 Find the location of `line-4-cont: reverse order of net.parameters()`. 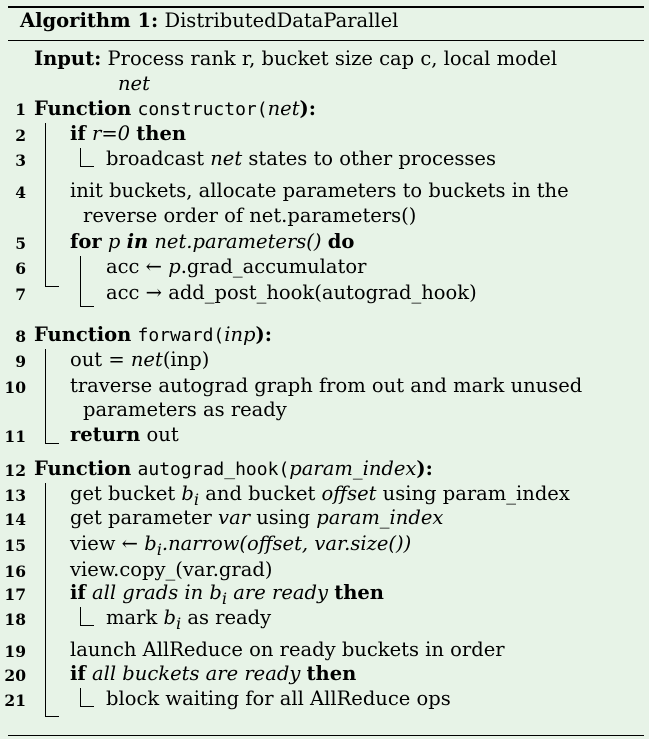

line-4-cont: reverse order of net.parameters() is located at coordinates (250, 215).